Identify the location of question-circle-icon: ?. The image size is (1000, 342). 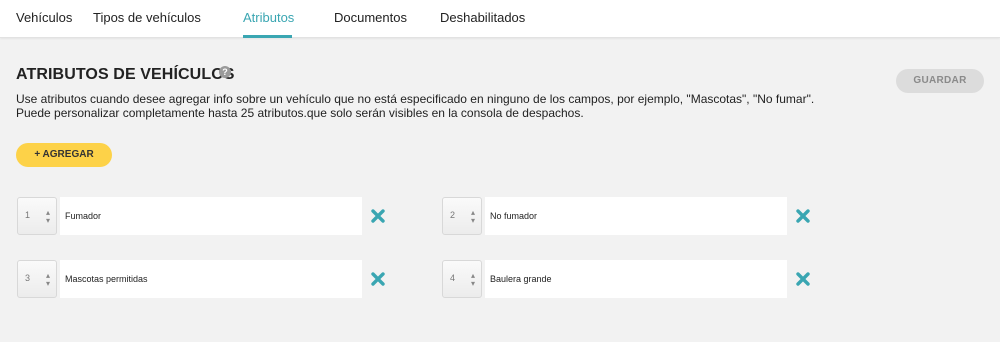
(225, 72).